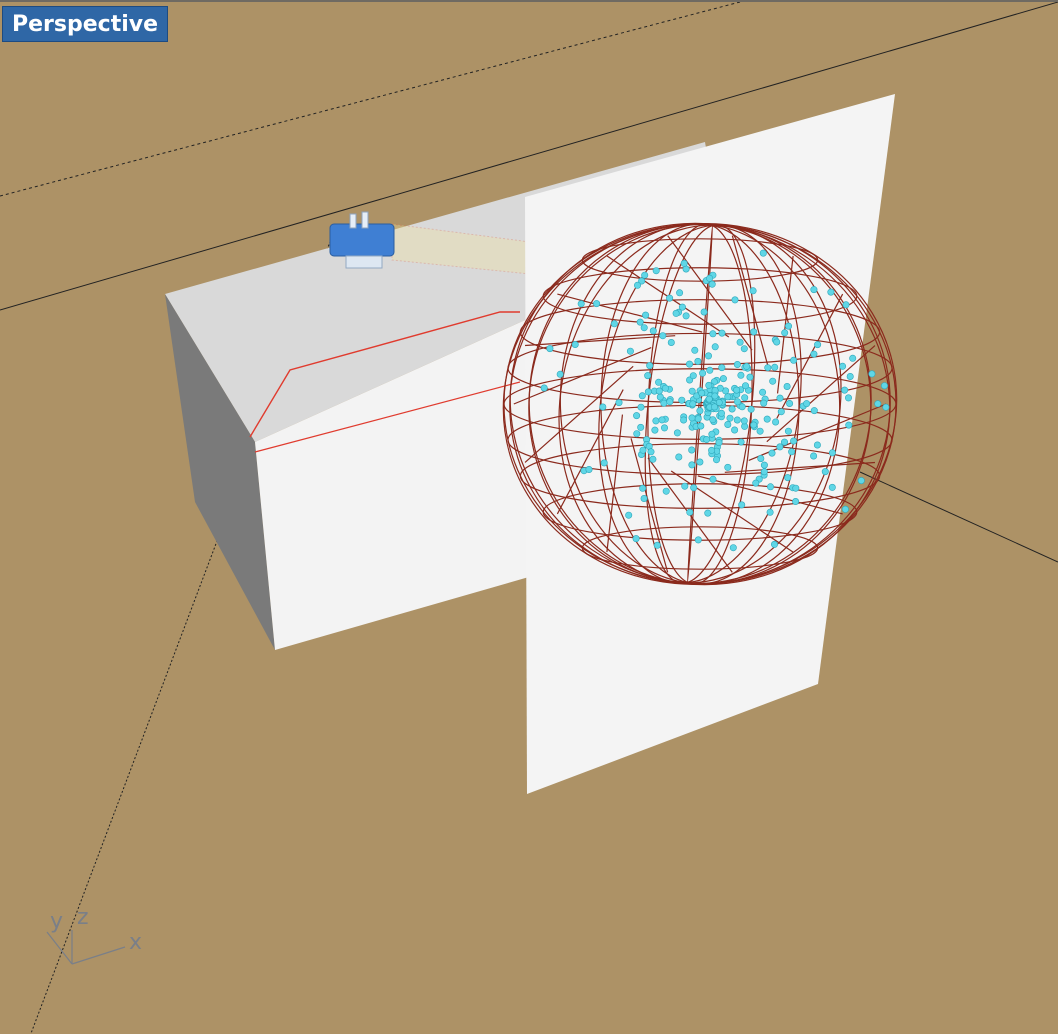 The width and height of the screenshot is (1058, 1034). Describe the element at coordinates (85, 24) in the screenshot. I see `viewport-title-tab: Perspective` at that location.